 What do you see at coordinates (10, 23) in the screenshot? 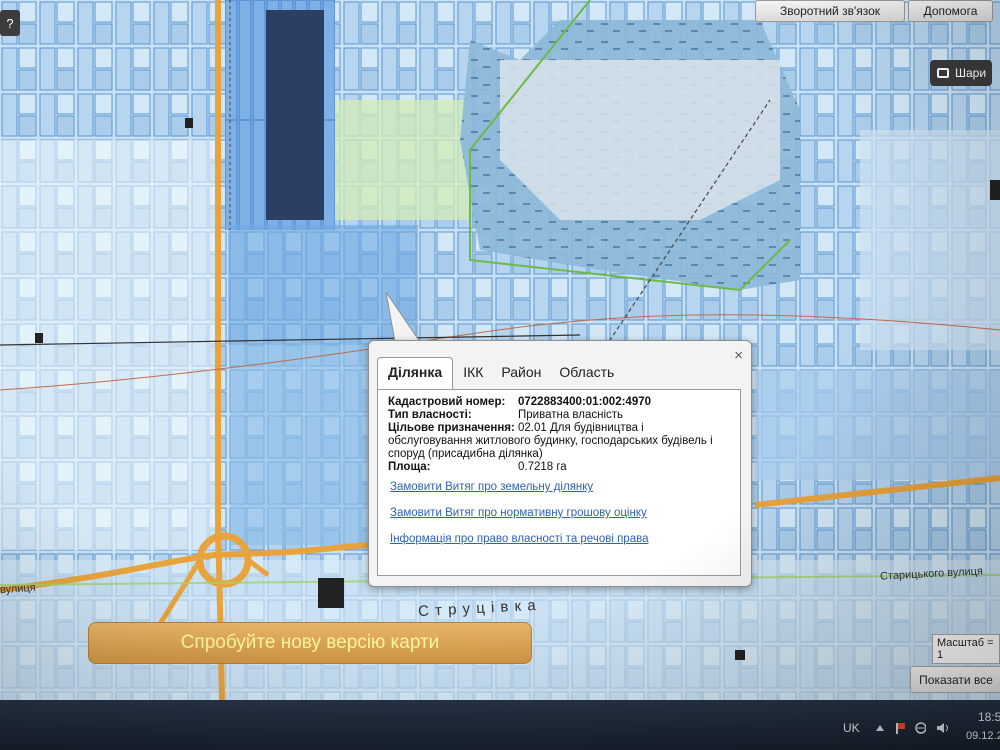
I see `help-icon: ?` at bounding box center [10, 23].